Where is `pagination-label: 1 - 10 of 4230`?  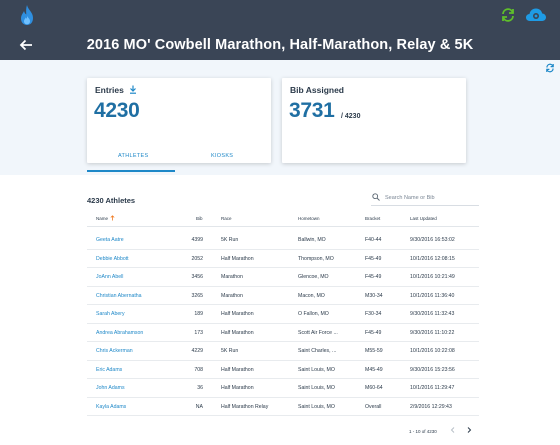
pagination-label: 1 - 10 of 4230 is located at coordinates (423, 431).